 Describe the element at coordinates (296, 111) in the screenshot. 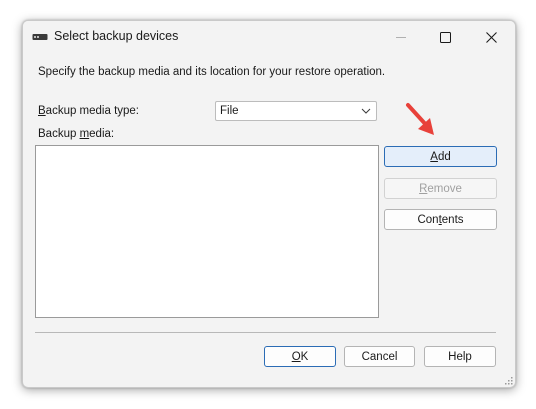

I see `backup-media-type-select: File` at that location.